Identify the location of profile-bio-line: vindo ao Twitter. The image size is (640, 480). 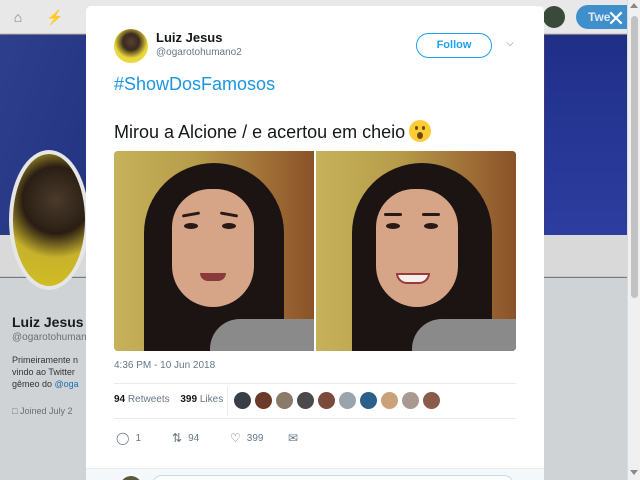
(43, 372).